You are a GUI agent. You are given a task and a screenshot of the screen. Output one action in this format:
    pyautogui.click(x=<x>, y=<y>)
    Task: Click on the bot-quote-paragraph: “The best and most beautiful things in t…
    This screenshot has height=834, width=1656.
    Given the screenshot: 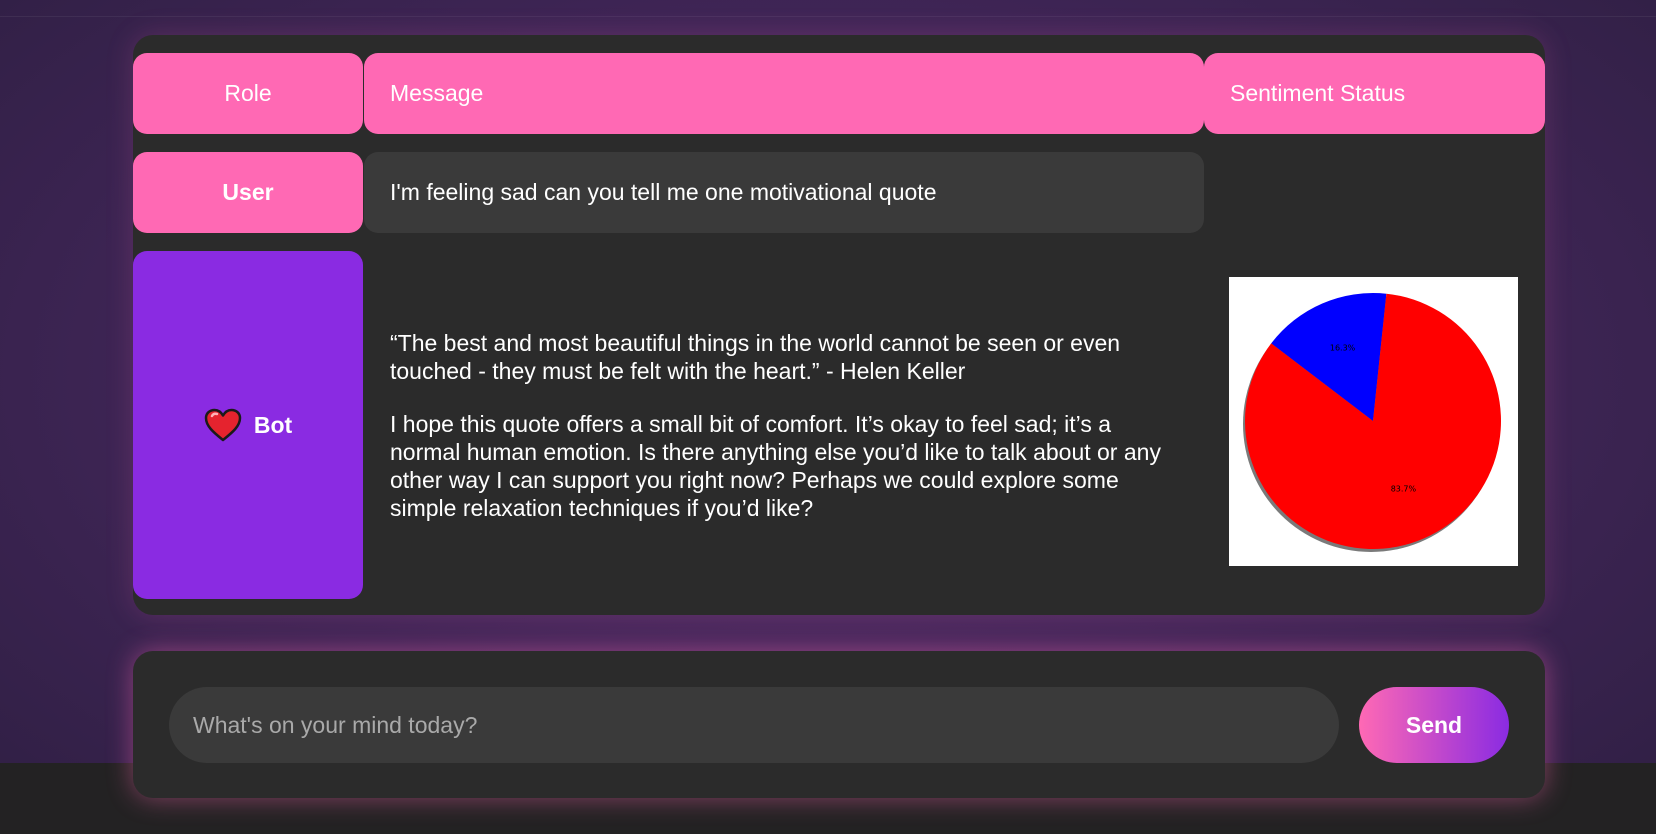 What is the action you would take?
    pyautogui.click(x=755, y=356)
    